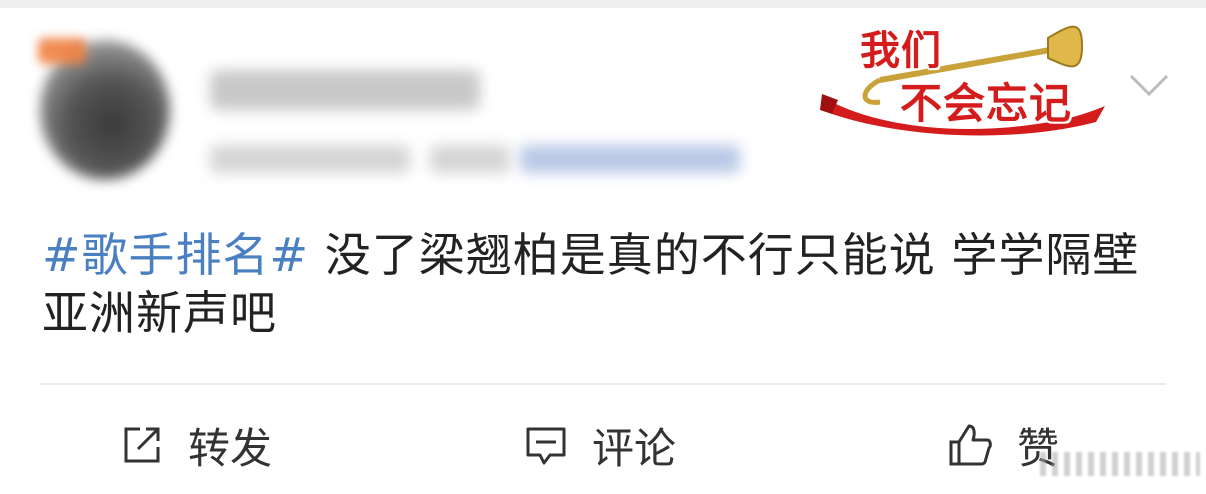  I want to click on blurred-timestamp, so click(310, 159).